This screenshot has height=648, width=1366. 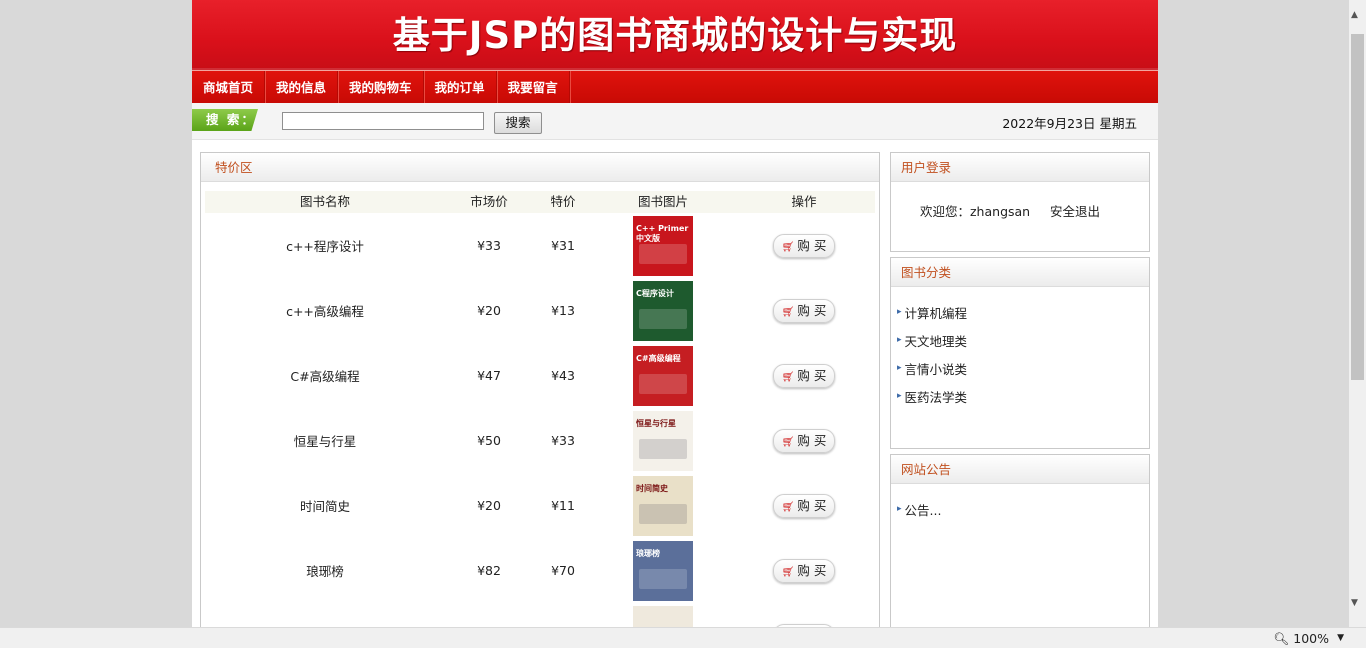 I want to click on book-cover-image: C程序设计, so click(x=663, y=310).